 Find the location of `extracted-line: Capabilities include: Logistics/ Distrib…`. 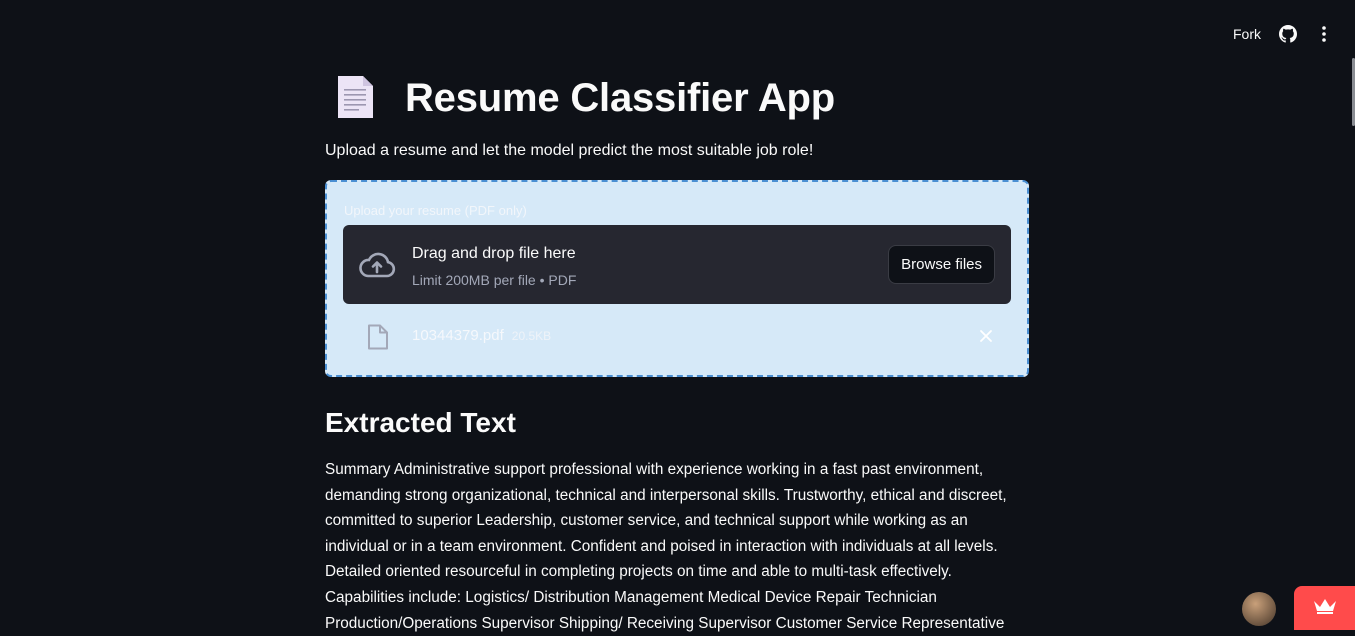

extracted-line: Capabilities include: Logistics/ Distrib… is located at coordinates (631, 597).